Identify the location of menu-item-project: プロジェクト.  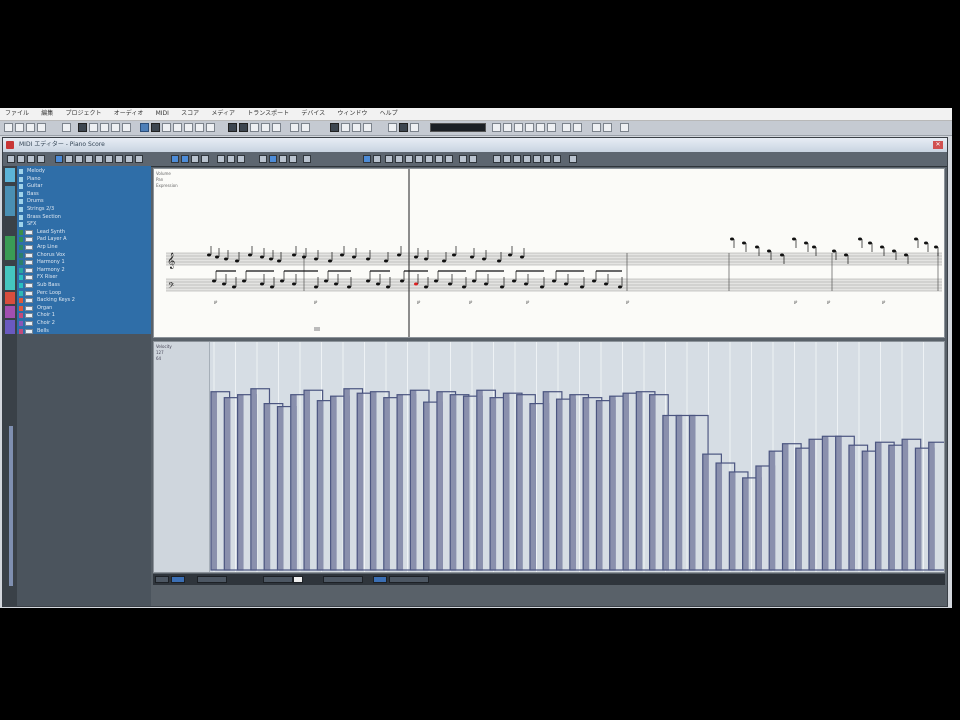
(84, 114).